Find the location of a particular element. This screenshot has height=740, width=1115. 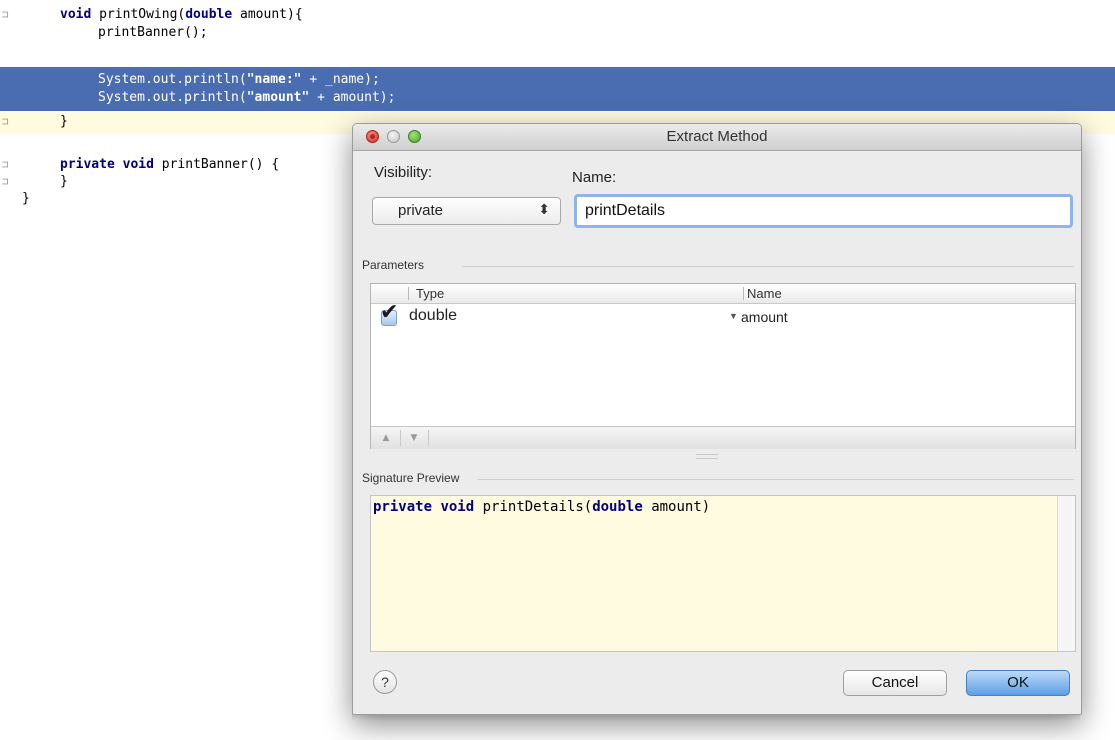

table-toolbar: ▲ ▼ is located at coordinates (723, 437).